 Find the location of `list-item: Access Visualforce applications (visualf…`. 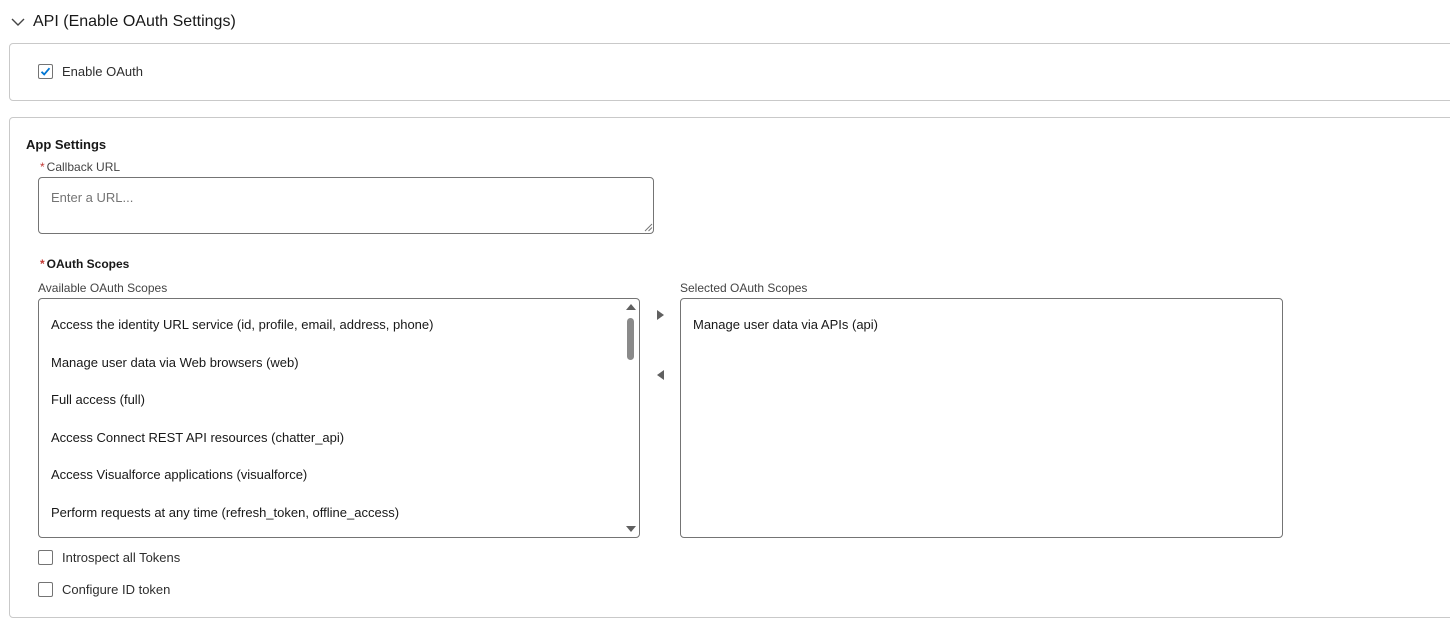

list-item: Access Visualforce applications (visualf… is located at coordinates (179, 474).